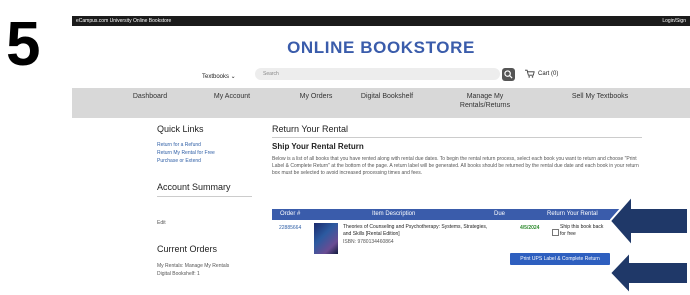 The image size is (690, 295). What do you see at coordinates (649, 273) in the screenshot?
I see `arrow-pointer-print-button` at bounding box center [649, 273].